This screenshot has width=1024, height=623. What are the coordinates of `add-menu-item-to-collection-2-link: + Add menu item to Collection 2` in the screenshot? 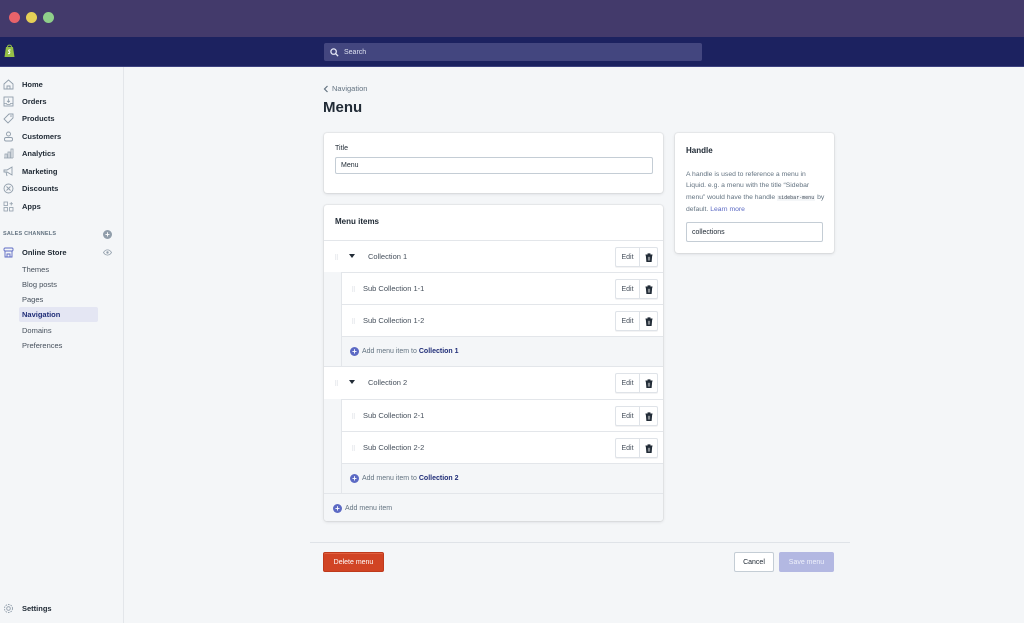 It's located at (404, 478).